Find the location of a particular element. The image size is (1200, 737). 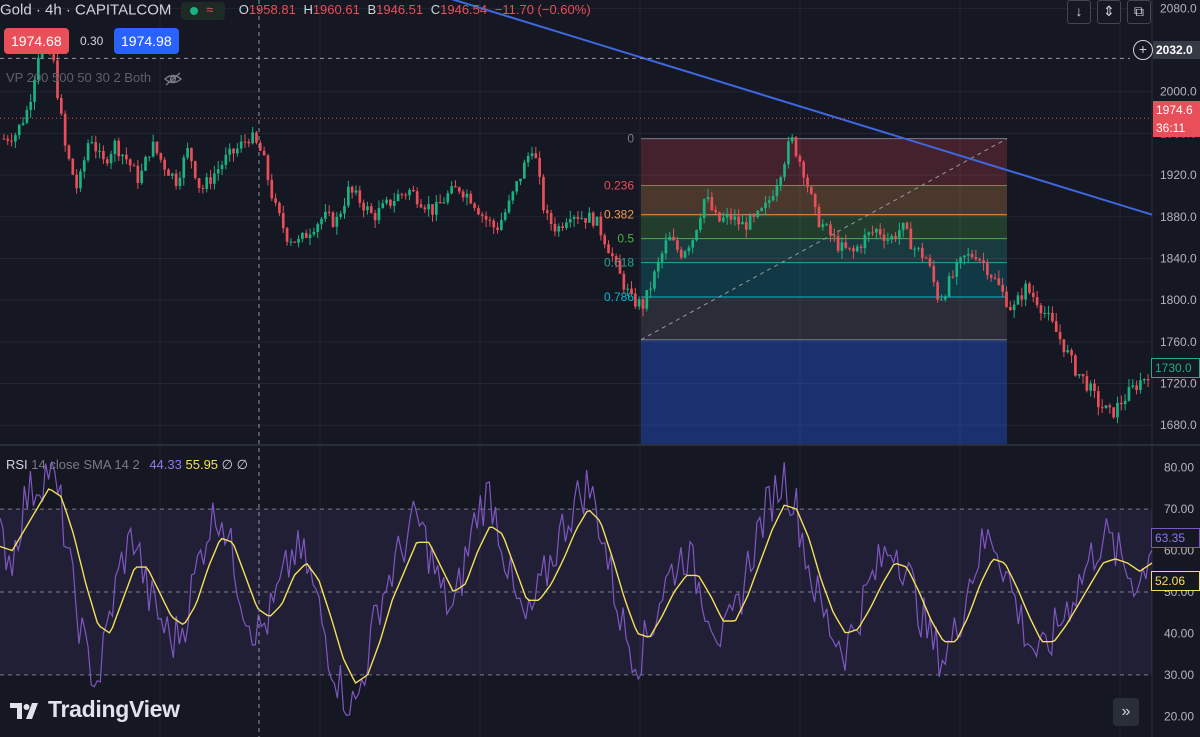

price-tick-label: 1720.0 is located at coordinates (1178, 384).